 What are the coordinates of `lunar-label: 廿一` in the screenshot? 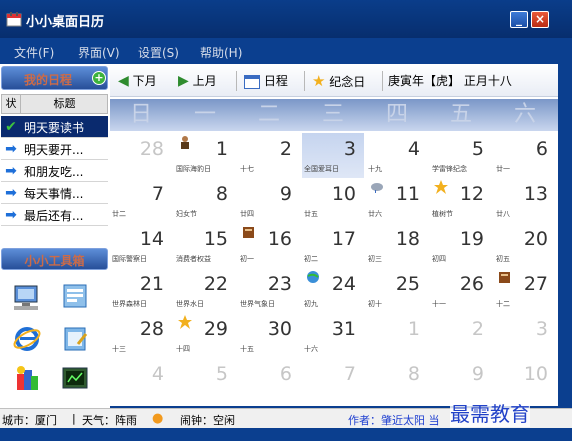 It's located at (503, 169).